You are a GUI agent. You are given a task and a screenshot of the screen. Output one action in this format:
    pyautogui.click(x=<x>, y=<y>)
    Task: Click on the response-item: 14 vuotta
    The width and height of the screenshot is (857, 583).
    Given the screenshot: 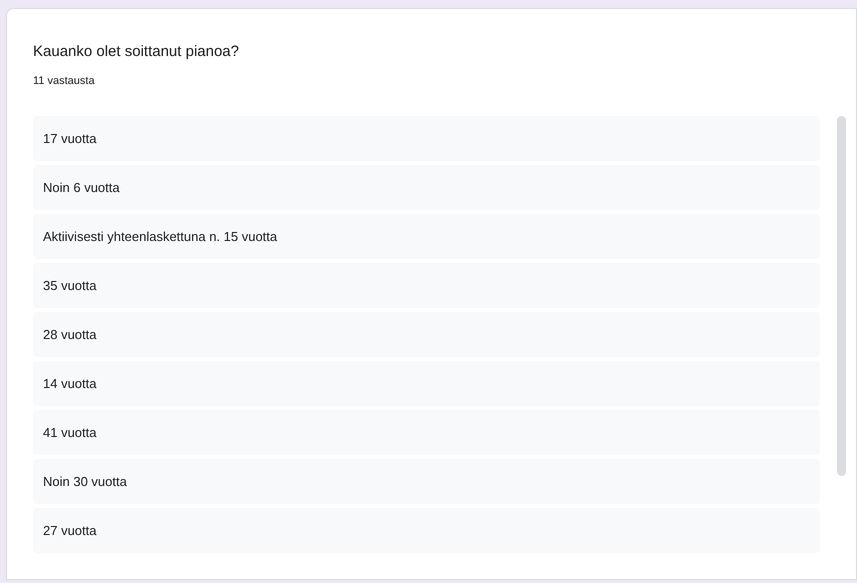 What is the action you would take?
    pyautogui.click(x=426, y=383)
    